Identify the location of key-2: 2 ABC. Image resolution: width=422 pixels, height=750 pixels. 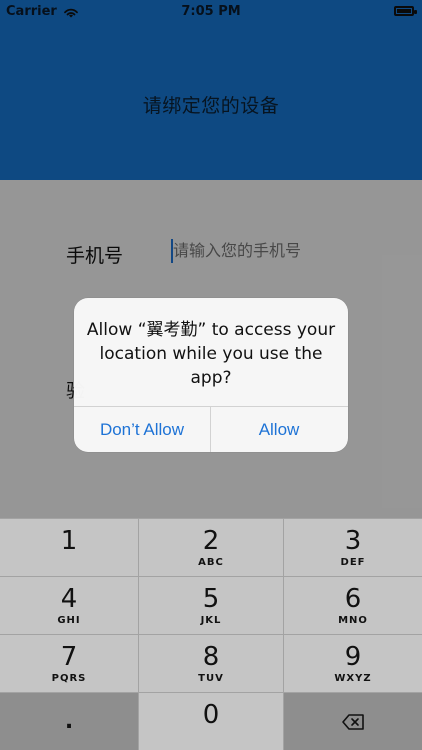
(211, 547).